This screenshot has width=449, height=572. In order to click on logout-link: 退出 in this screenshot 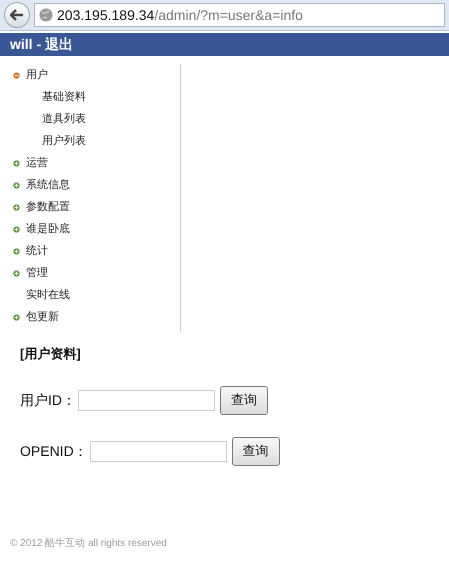, I will do `click(59, 44)`.